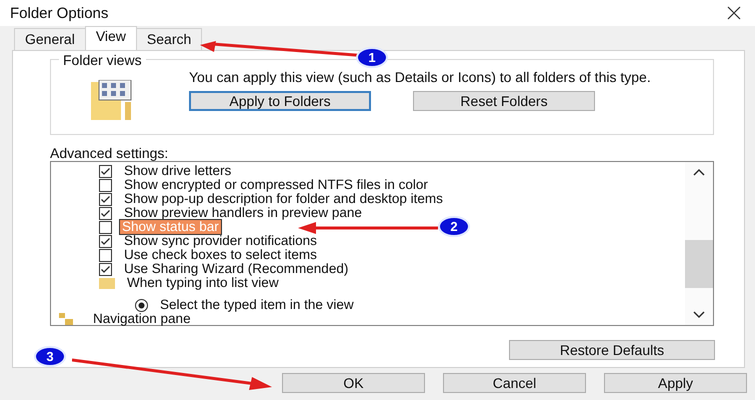 This screenshot has height=400, width=755. I want to click on dialog-button: Cancel, so click(514, 383).